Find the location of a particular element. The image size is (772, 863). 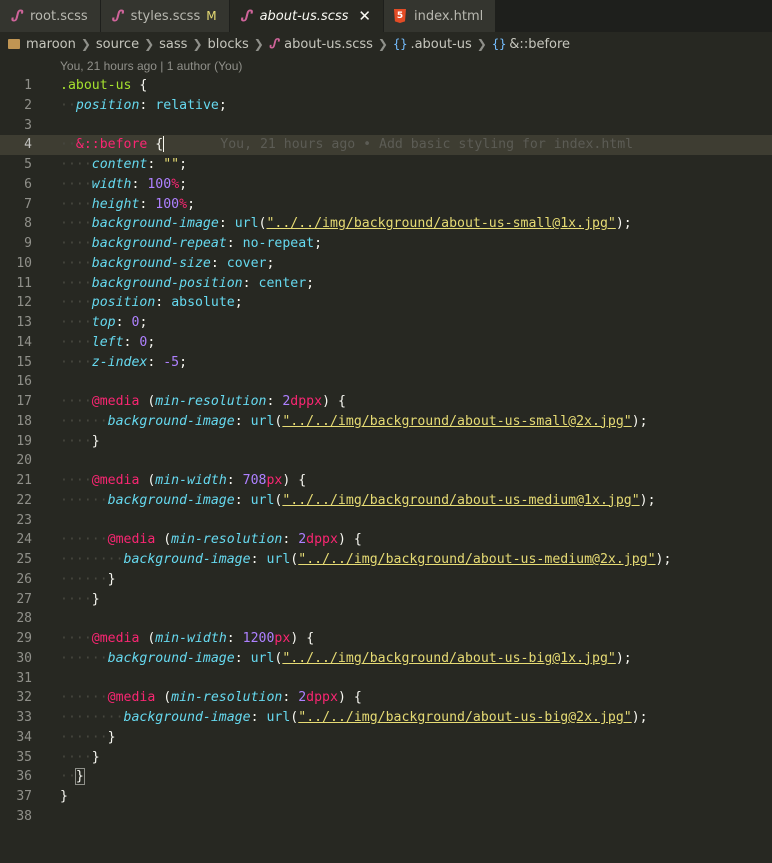

code-line: 31 is located at coordinates (386, 679).